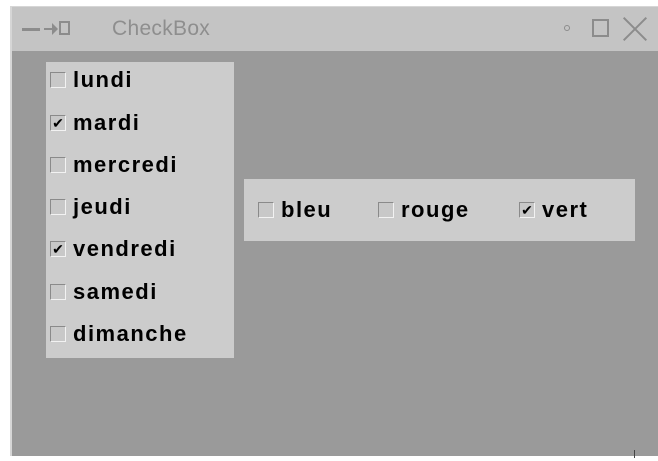  What do you see at coordinates (107, 122) in the screenshot?
I see `checkbox-label: mardi` at bounding box center [107, 122].